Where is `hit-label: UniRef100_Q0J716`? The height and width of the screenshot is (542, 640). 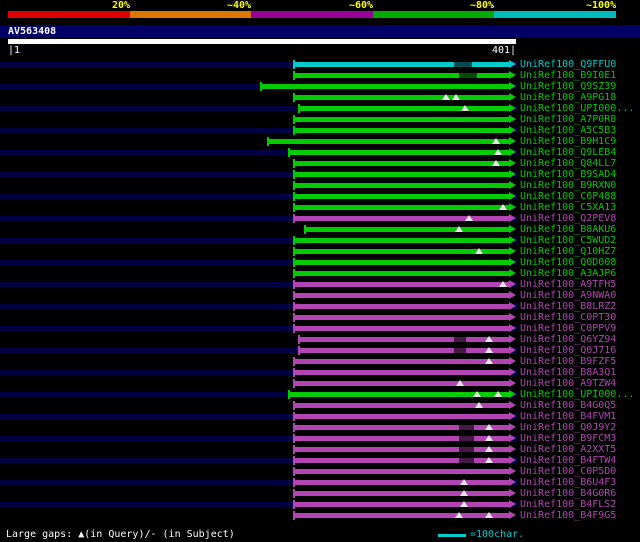 hit-label: UniRef100_Q0J716 is located at coordinates (568, 351).